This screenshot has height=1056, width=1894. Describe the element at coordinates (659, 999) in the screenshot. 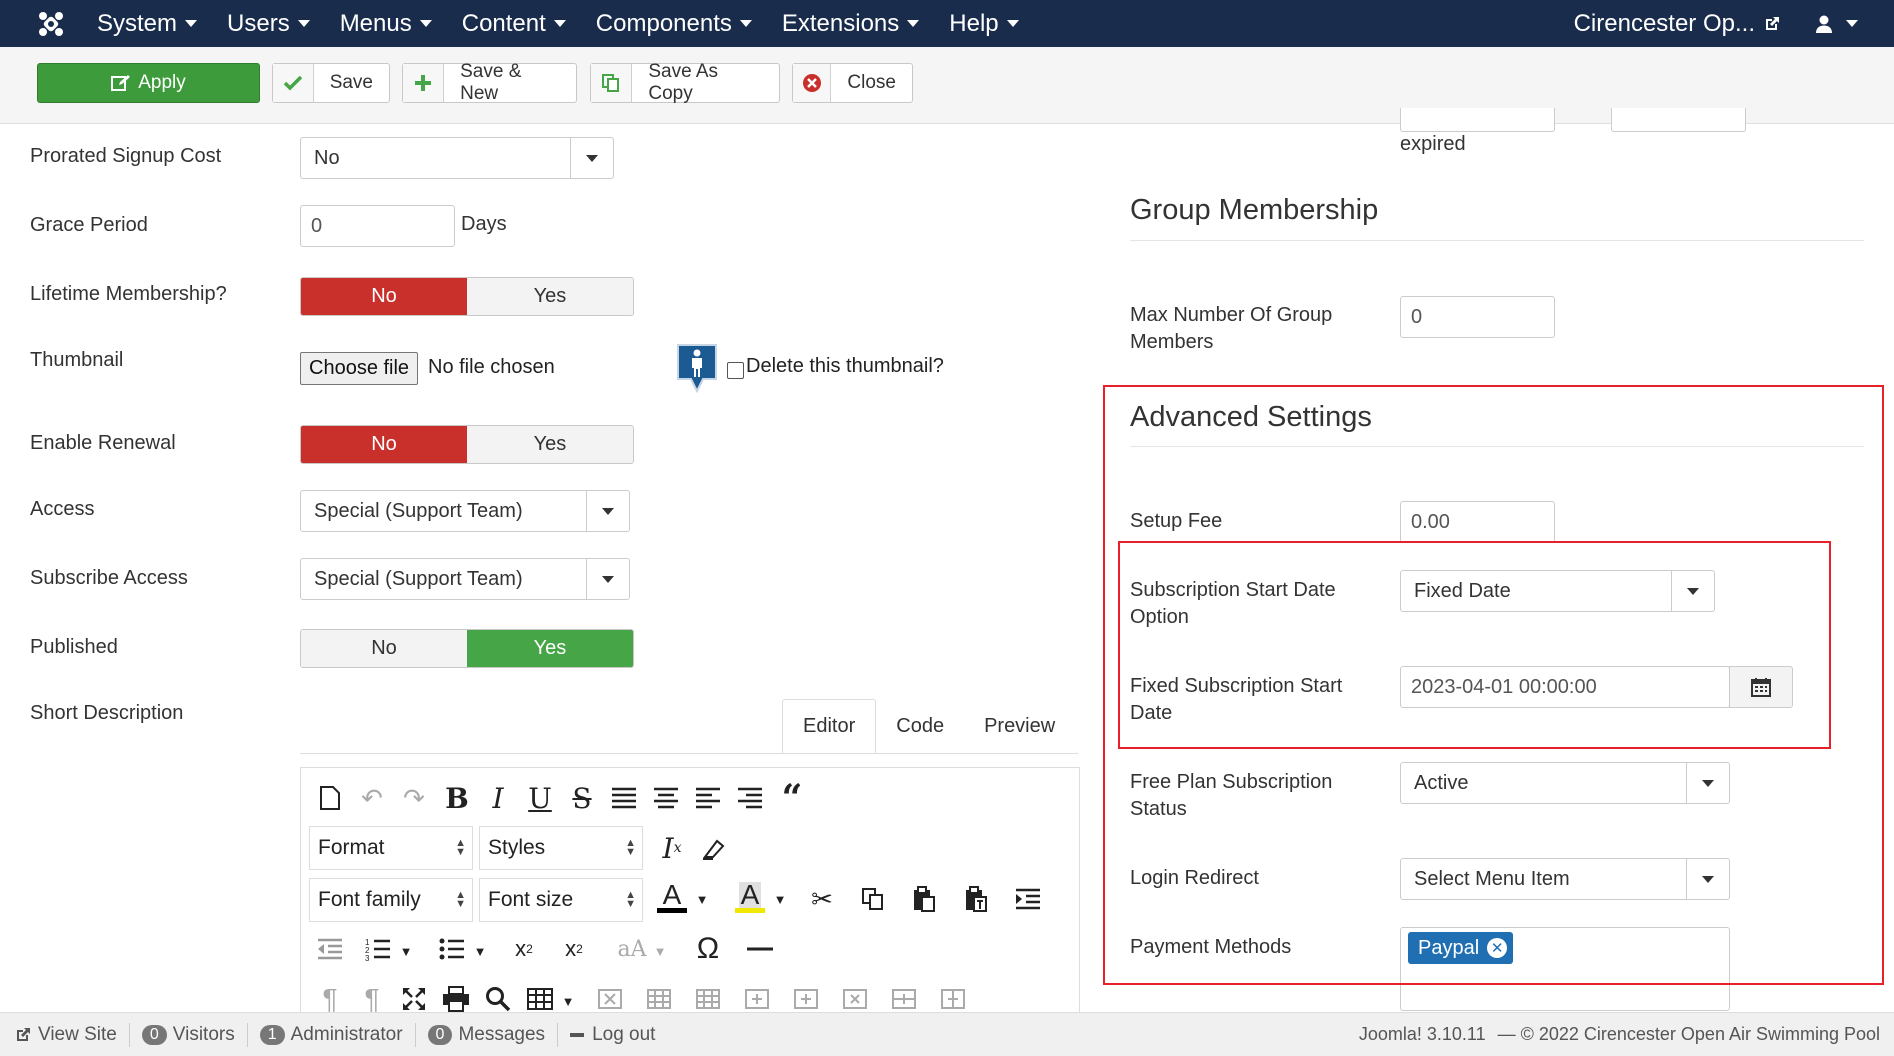

I see `table-row-props-icon` at that location.